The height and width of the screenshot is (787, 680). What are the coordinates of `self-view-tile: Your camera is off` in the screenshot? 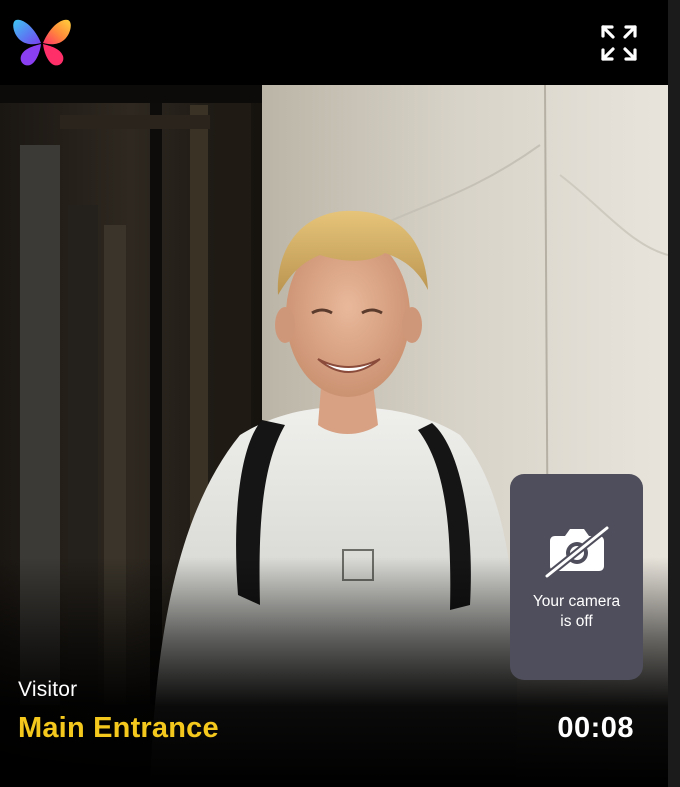 It's located at (576, 577).